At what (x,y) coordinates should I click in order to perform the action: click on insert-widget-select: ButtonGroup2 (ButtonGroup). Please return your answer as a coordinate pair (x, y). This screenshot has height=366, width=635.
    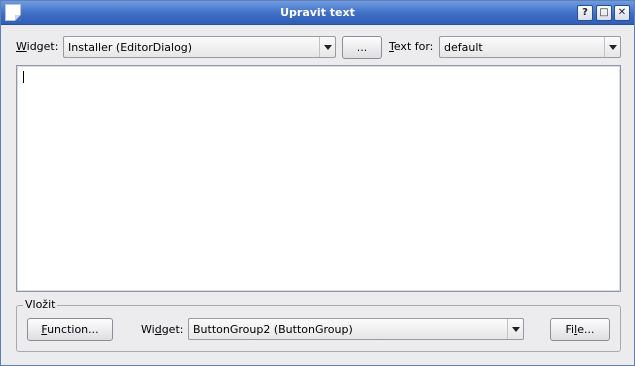
    Looking at the image, I should click on (356, 329).